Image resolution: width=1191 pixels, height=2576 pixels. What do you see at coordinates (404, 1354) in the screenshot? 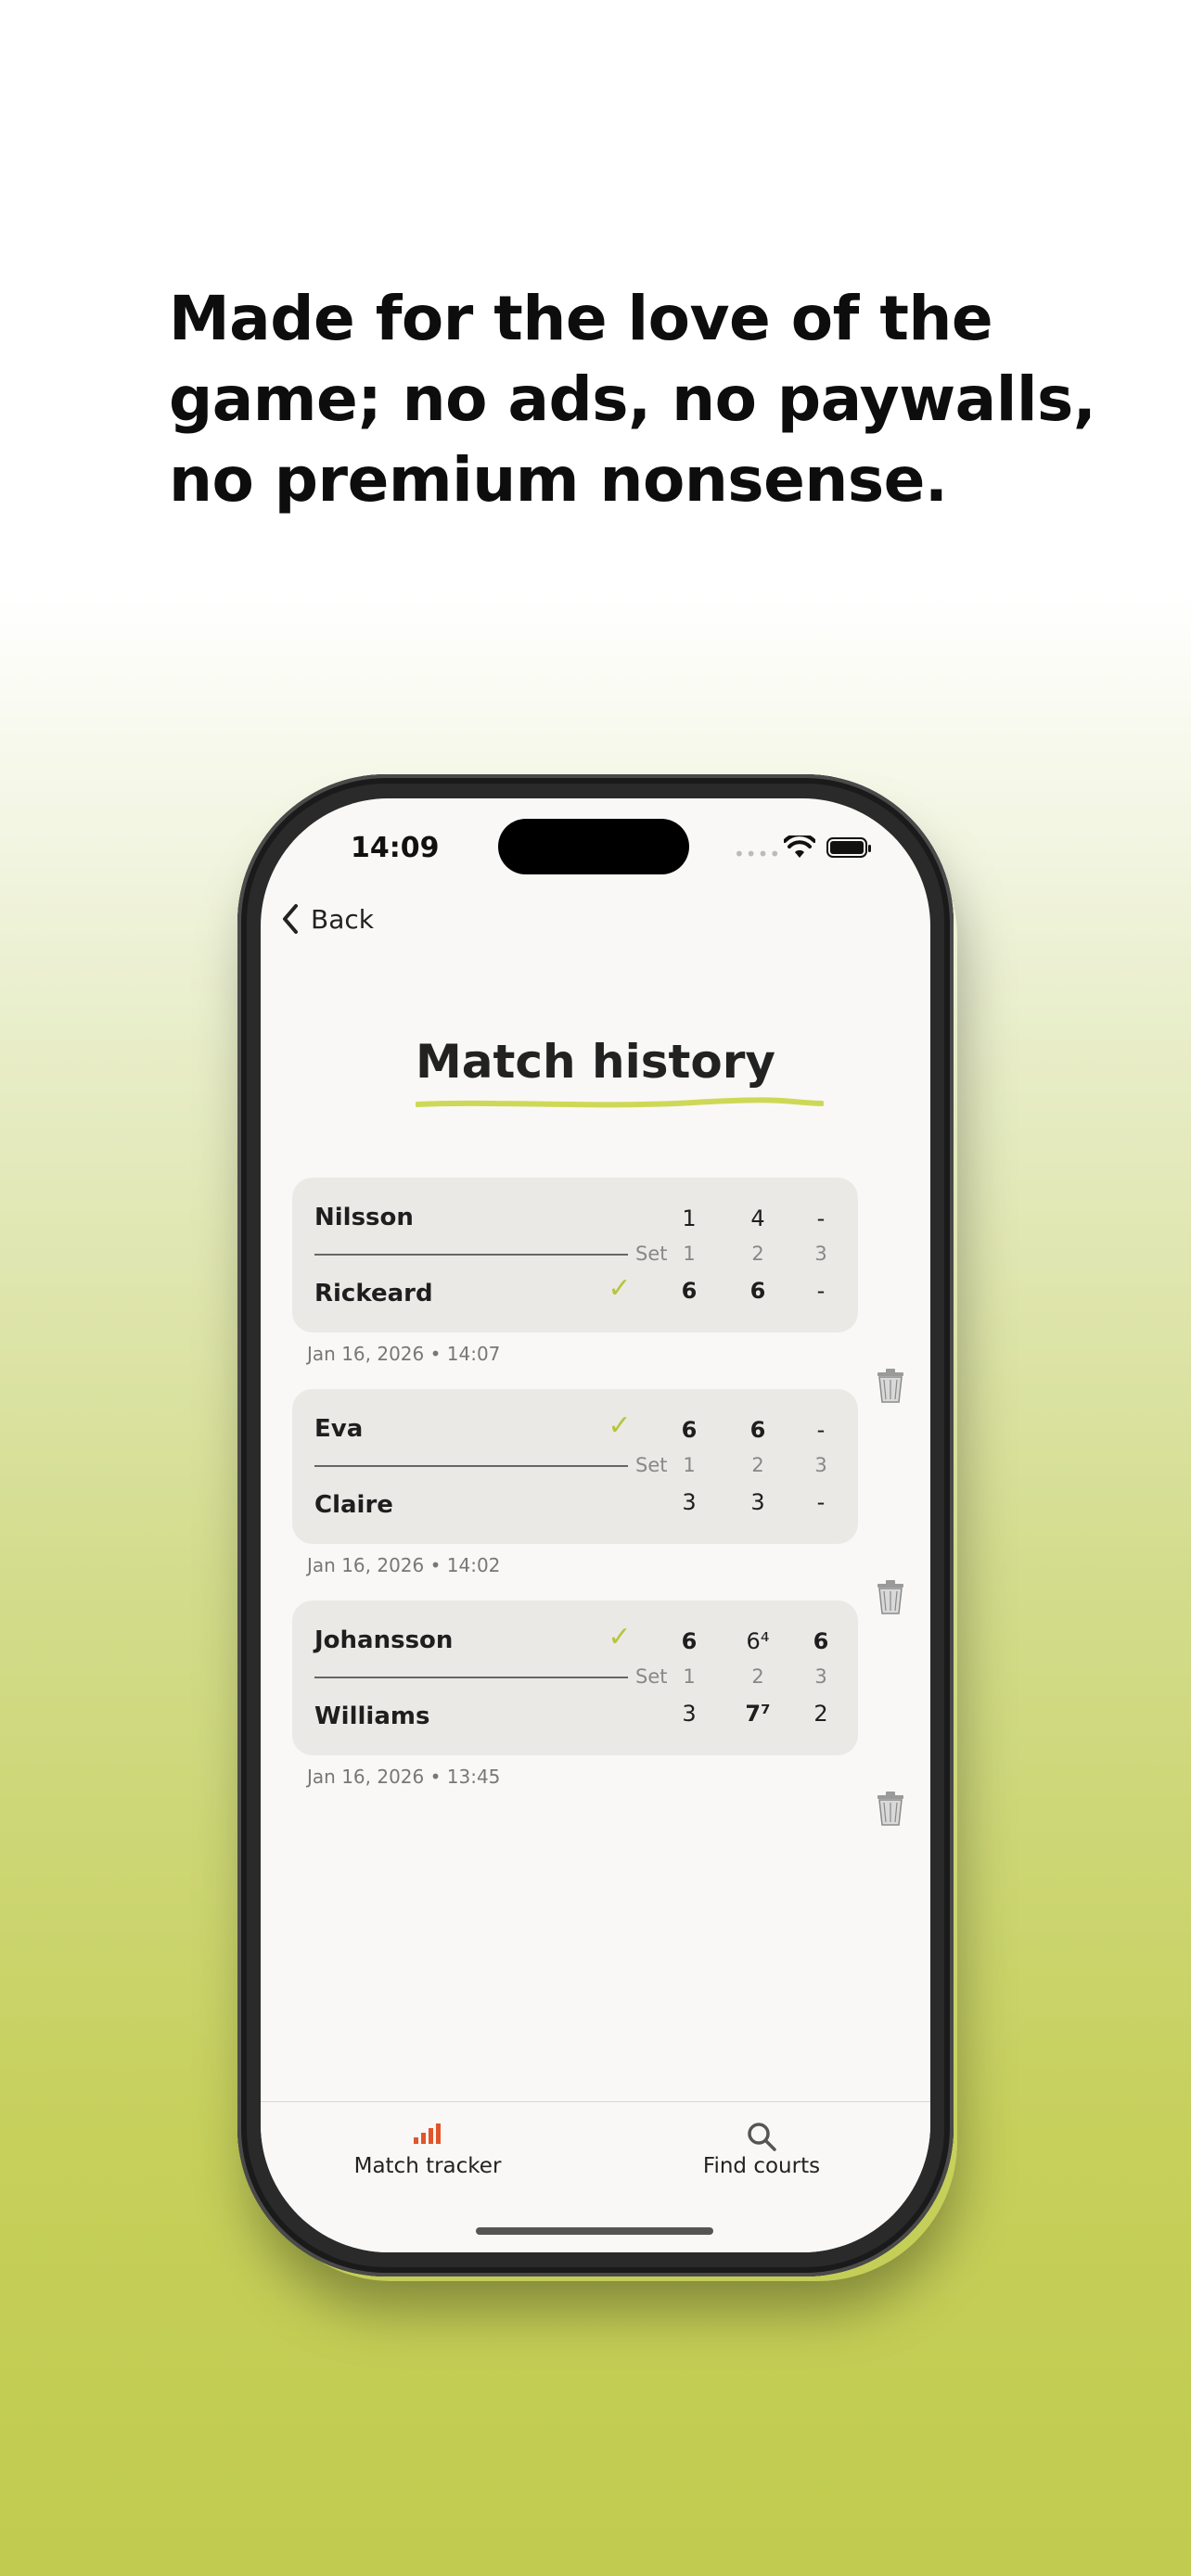
I see `match-date: Jan 16, 2026 • 14:07` at bounding box center [404, 1354].